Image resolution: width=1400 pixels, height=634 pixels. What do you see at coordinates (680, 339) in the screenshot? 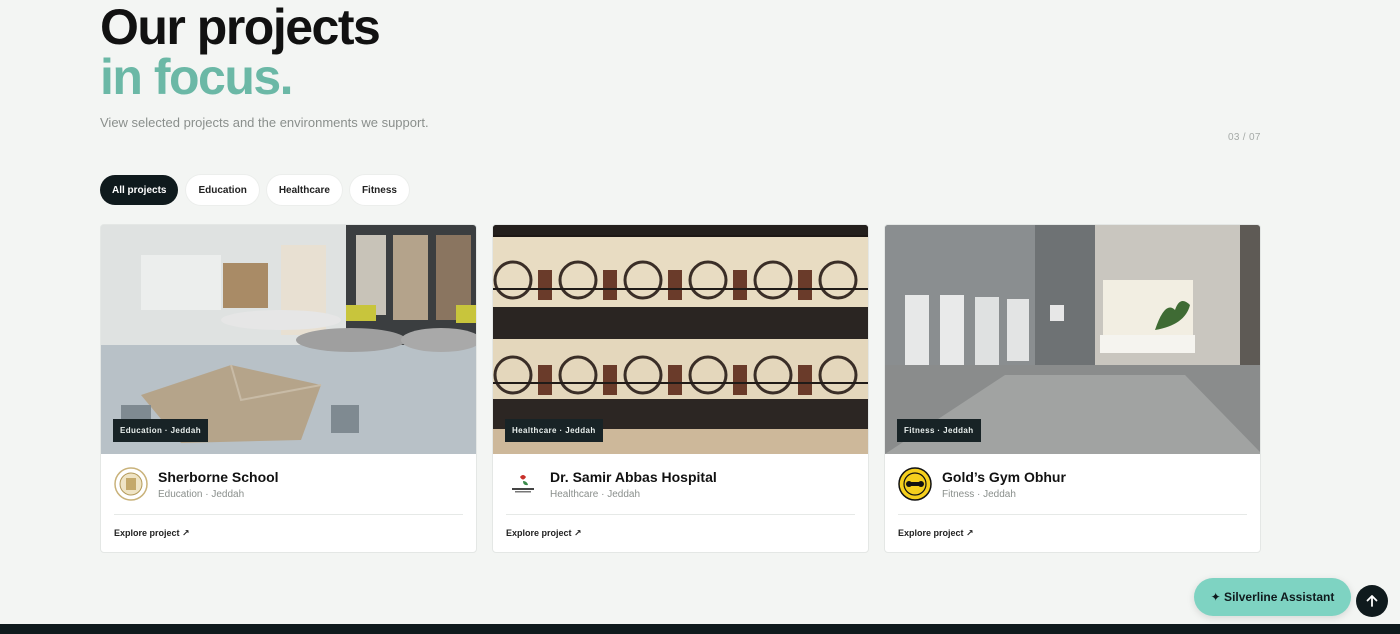
I see `project-image-hospital: Healthcare · Jeddah` at bounding box center [680, 339].